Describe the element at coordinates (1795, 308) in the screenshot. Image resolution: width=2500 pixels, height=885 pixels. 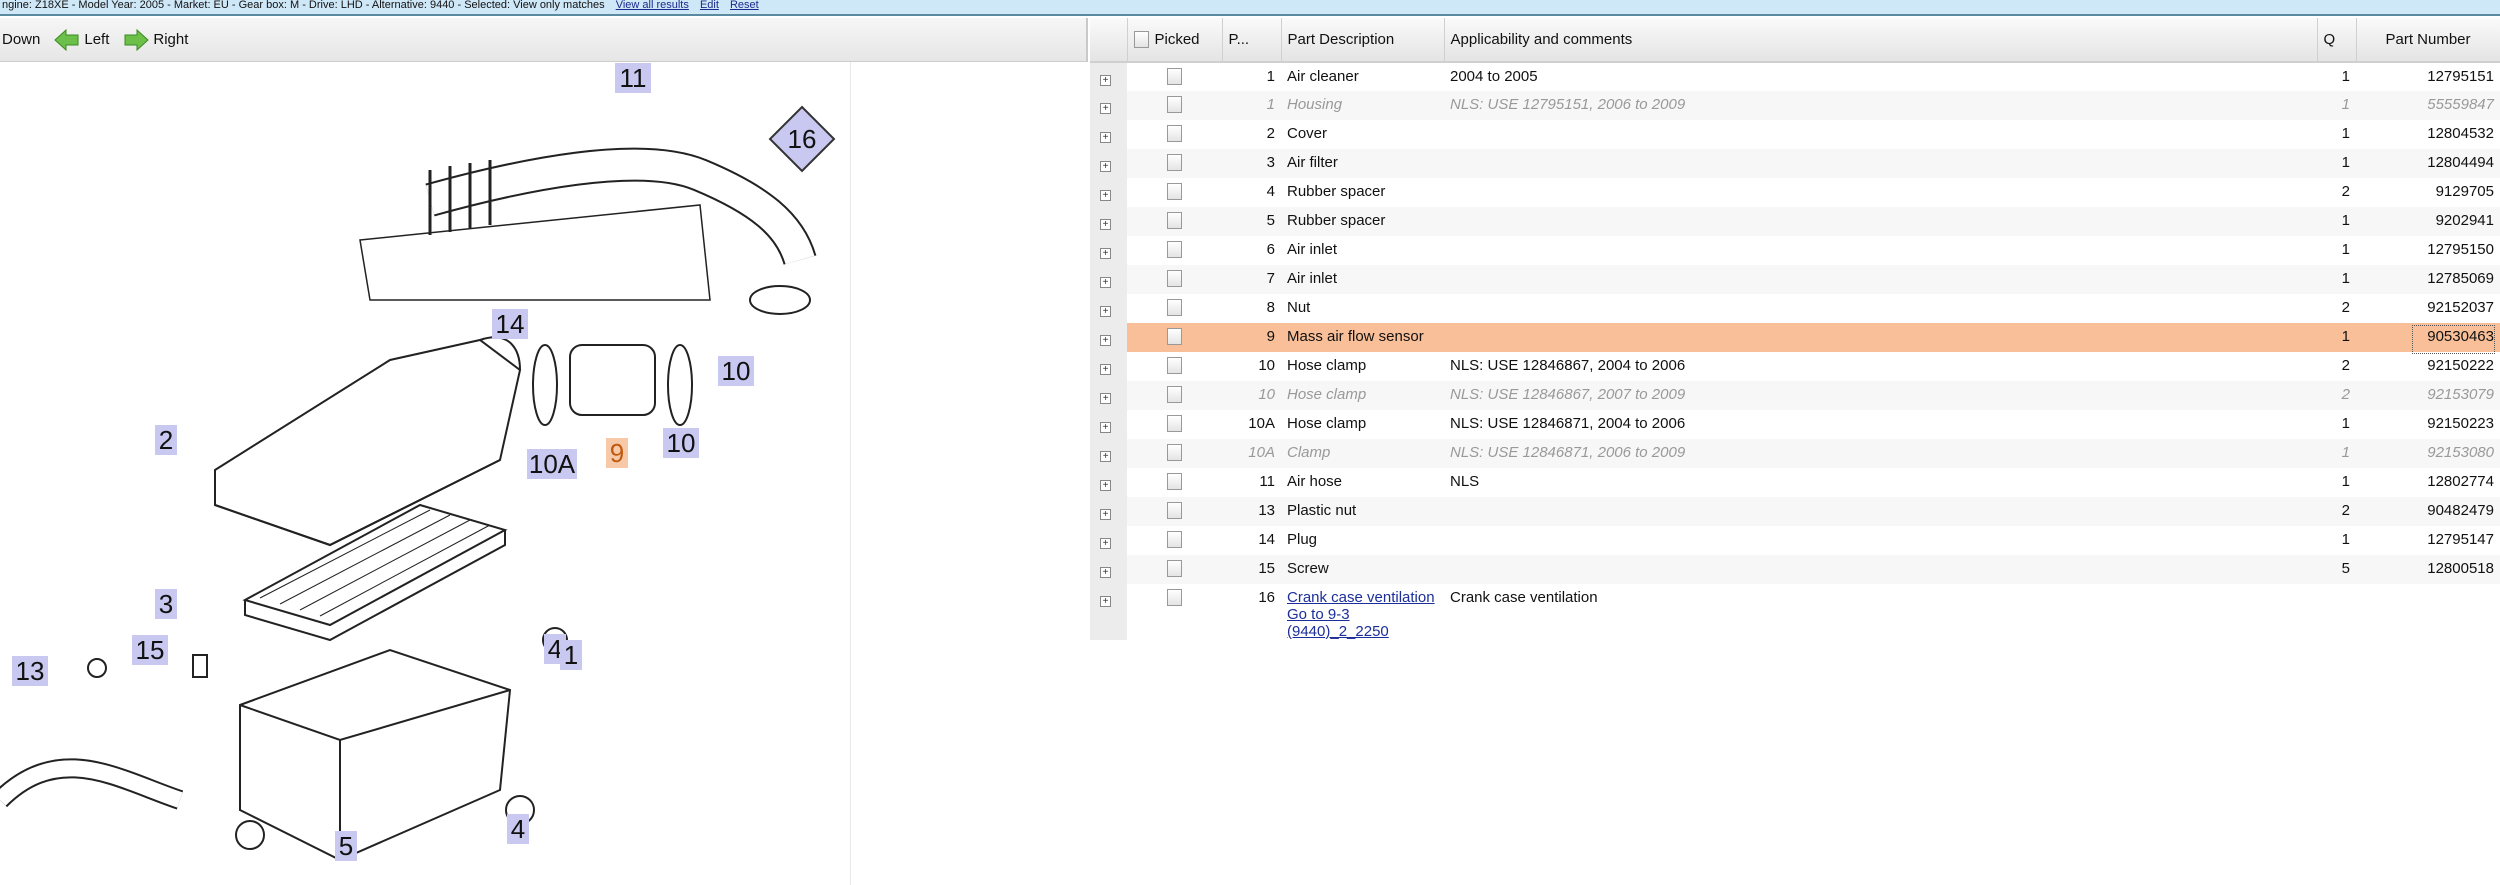
I see `table-row: + 8 Nut 2 92152037` at that location.